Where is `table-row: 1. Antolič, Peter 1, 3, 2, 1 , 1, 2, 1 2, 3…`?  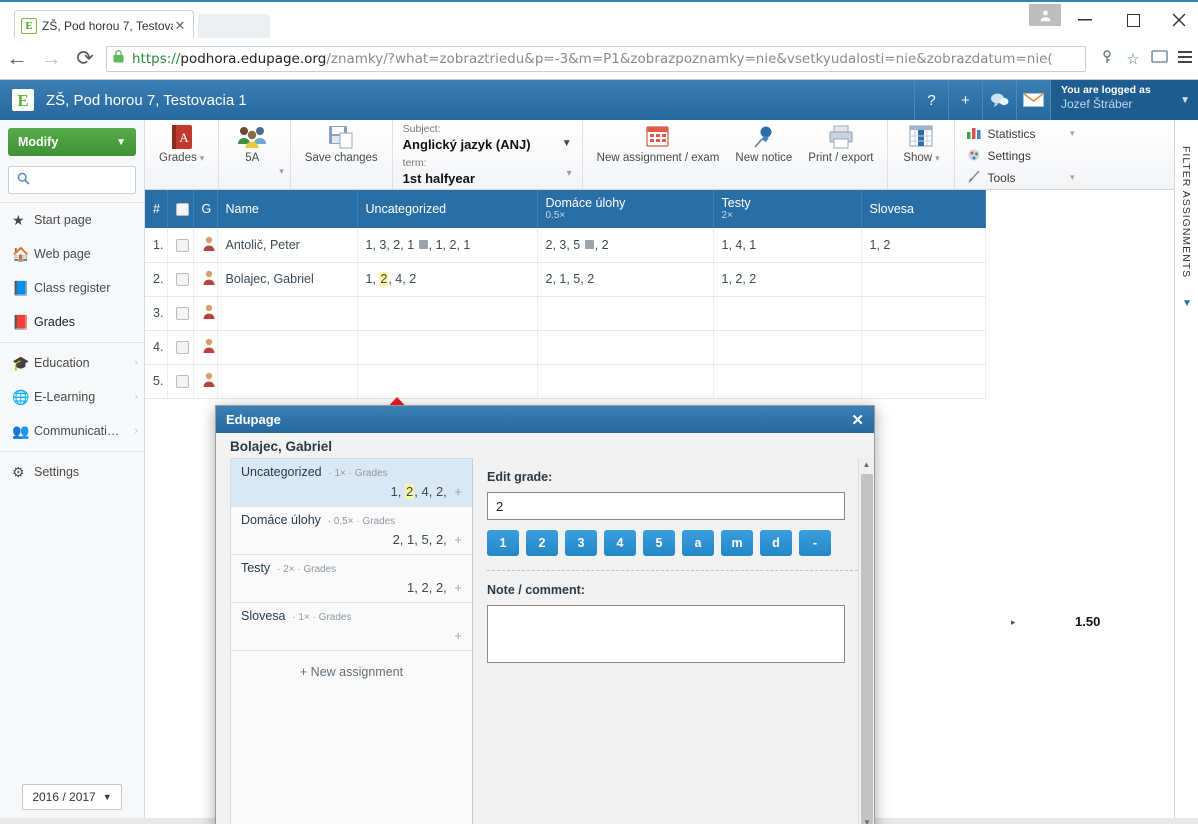
table-row: 1. Antolič, Peter 1, 3, 2, 1 , 1, 2, 1 2, 3… is located at coordinates (565, 245).